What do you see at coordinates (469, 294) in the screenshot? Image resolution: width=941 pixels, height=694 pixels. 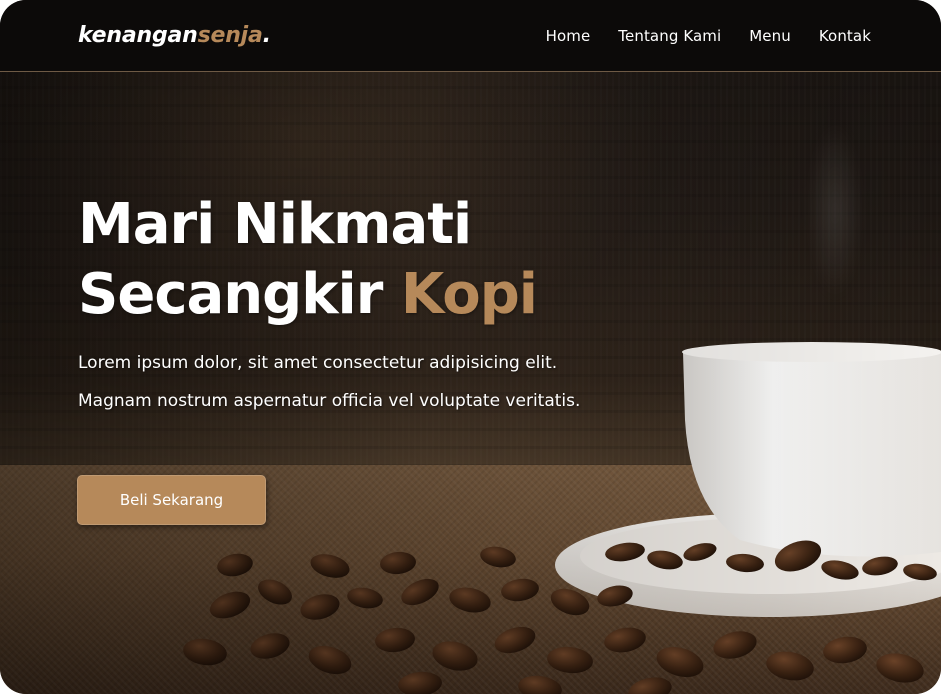 I see `hero-title-accent: Kopi` at bounding box center [469, 294].